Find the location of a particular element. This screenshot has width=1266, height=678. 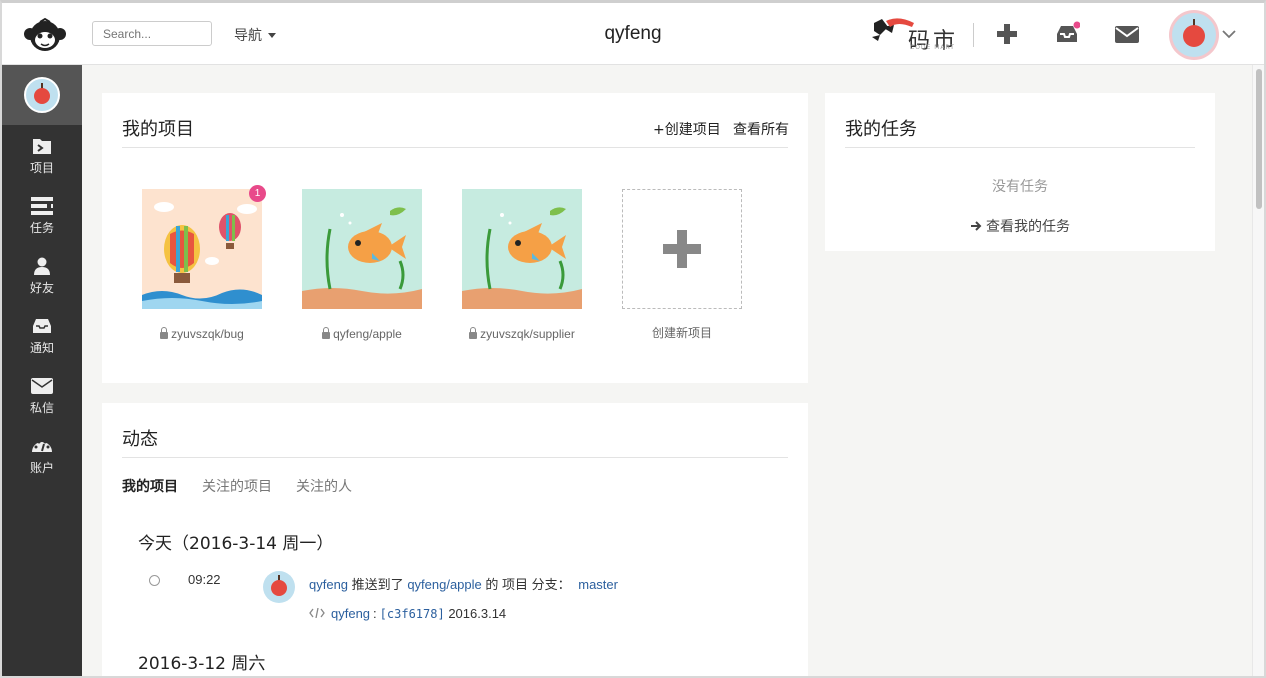

sidebar-item-label: 项目 is located at coordinates (41, 168).